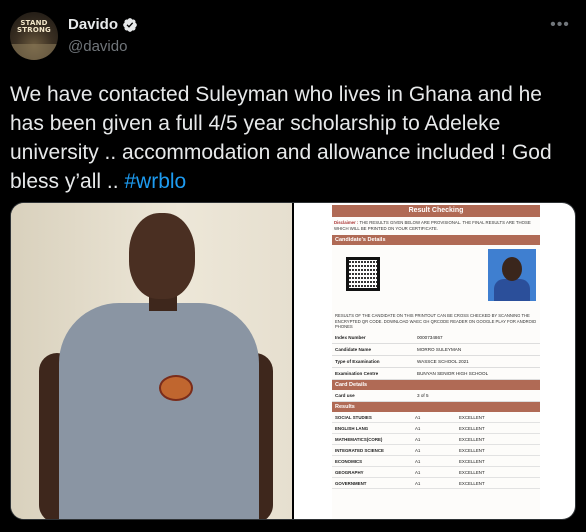 The image size is (586, 532). Describe the element at coordinates (34, 26) in the screenshot. I see `avatar-logo-text: STAND STRONG` at that location.